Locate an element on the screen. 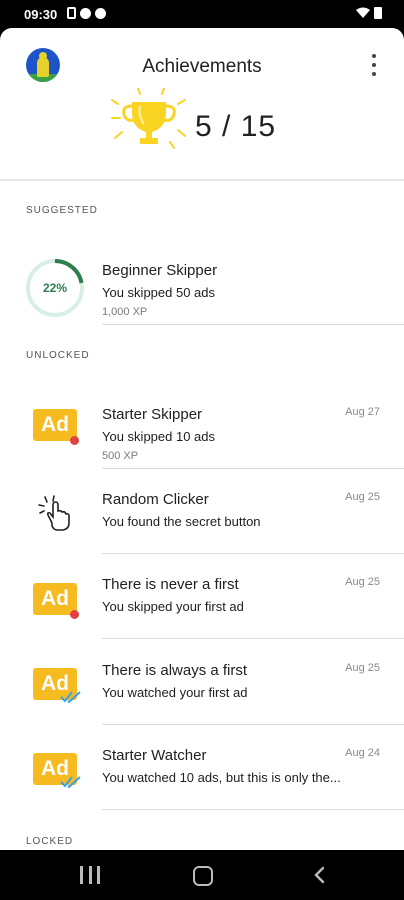  achievement-date: Aug 27 is located at coordinates (362, 412).